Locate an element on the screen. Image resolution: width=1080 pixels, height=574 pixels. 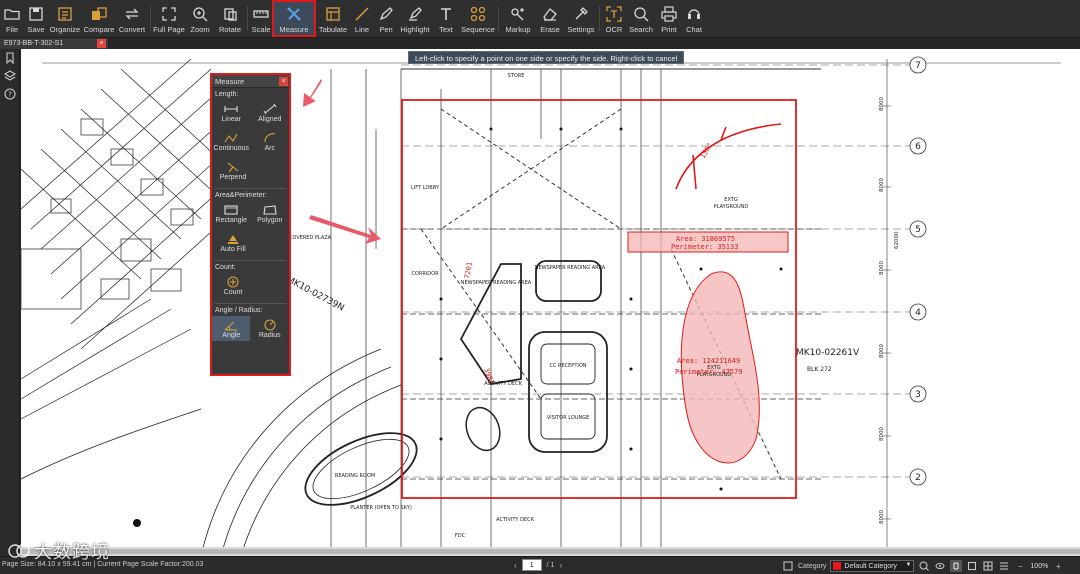
autofill-icon is located at coordinates (233, 239).